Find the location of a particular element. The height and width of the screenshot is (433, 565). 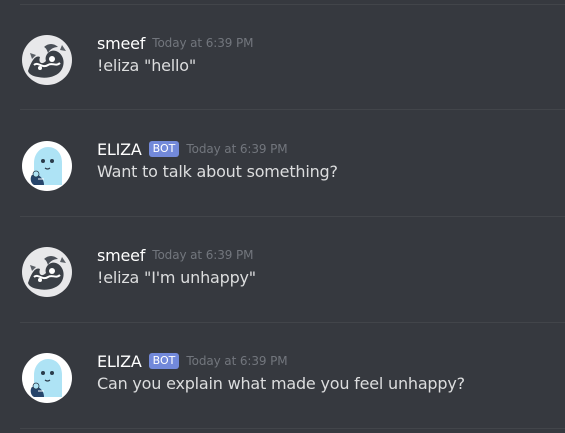

message-content: !eliza "I'm unhappy" is located at coordinates (176, 277).